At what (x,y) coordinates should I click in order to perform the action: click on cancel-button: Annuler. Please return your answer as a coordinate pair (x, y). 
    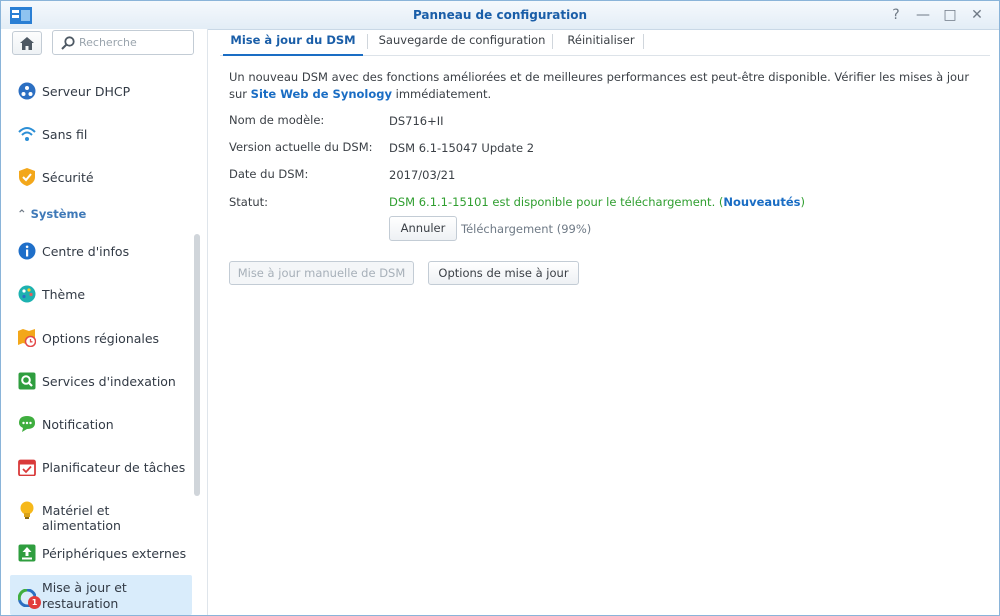
    Looking at the image, I should click on (423, 228).